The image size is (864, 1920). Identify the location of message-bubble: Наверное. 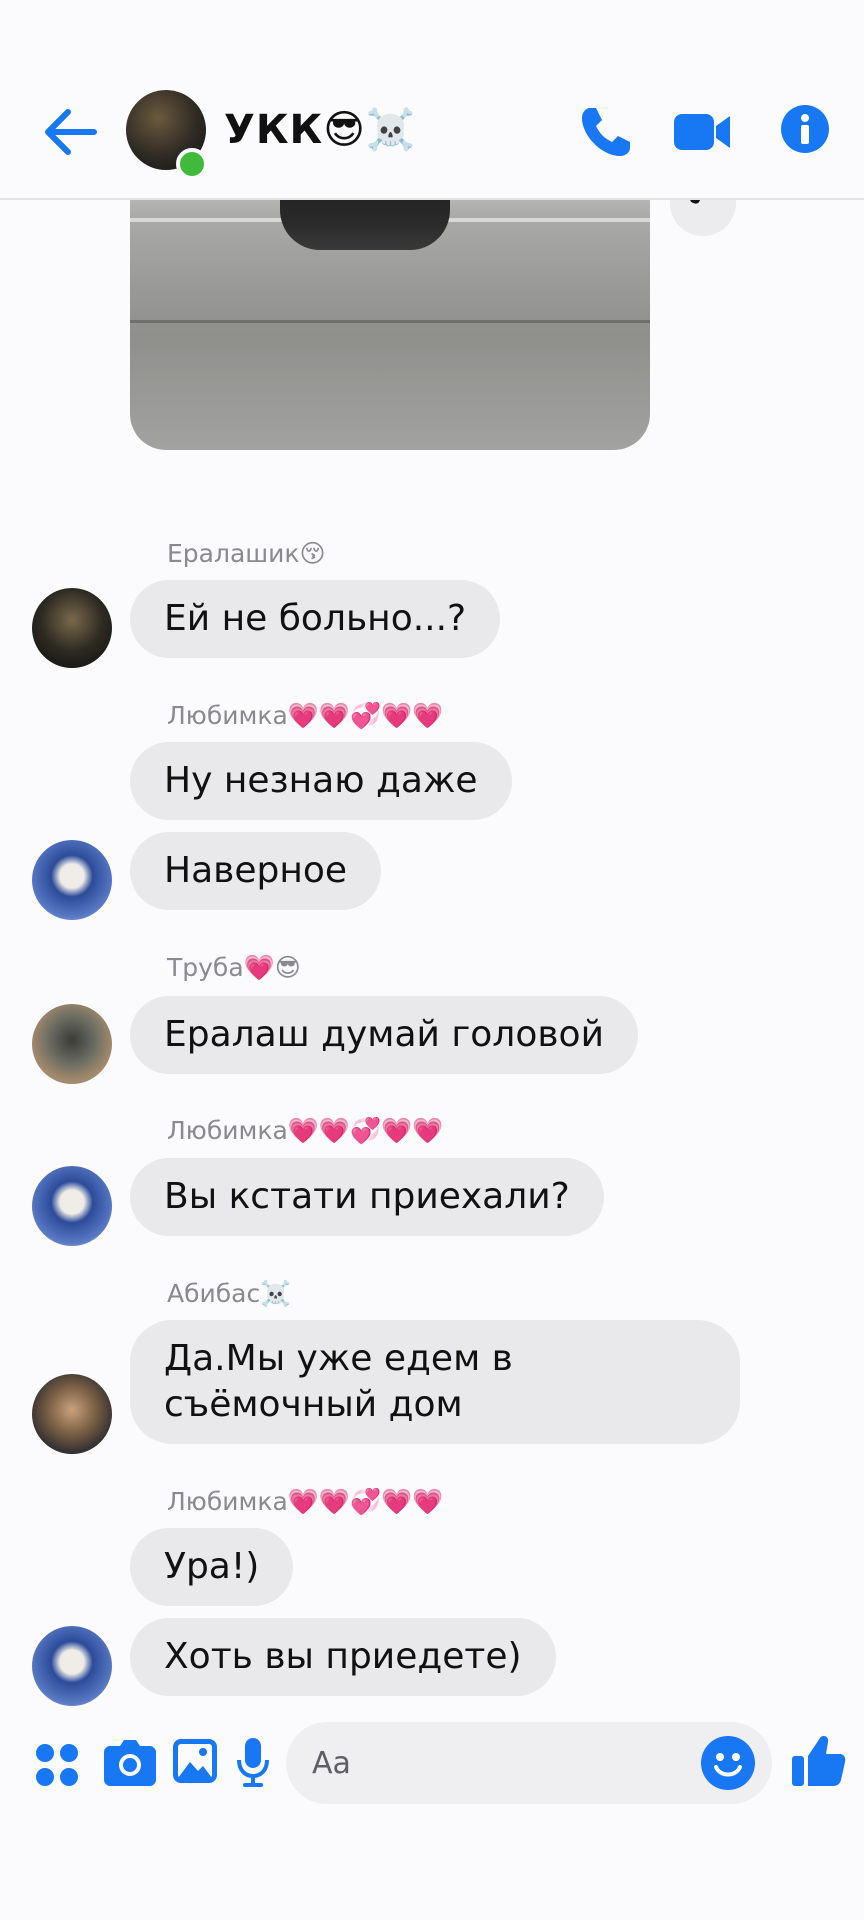
(256, 871).